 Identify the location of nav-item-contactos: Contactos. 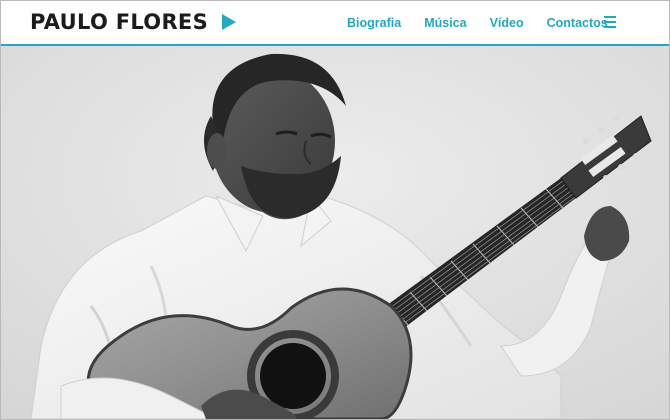
(577, 23).